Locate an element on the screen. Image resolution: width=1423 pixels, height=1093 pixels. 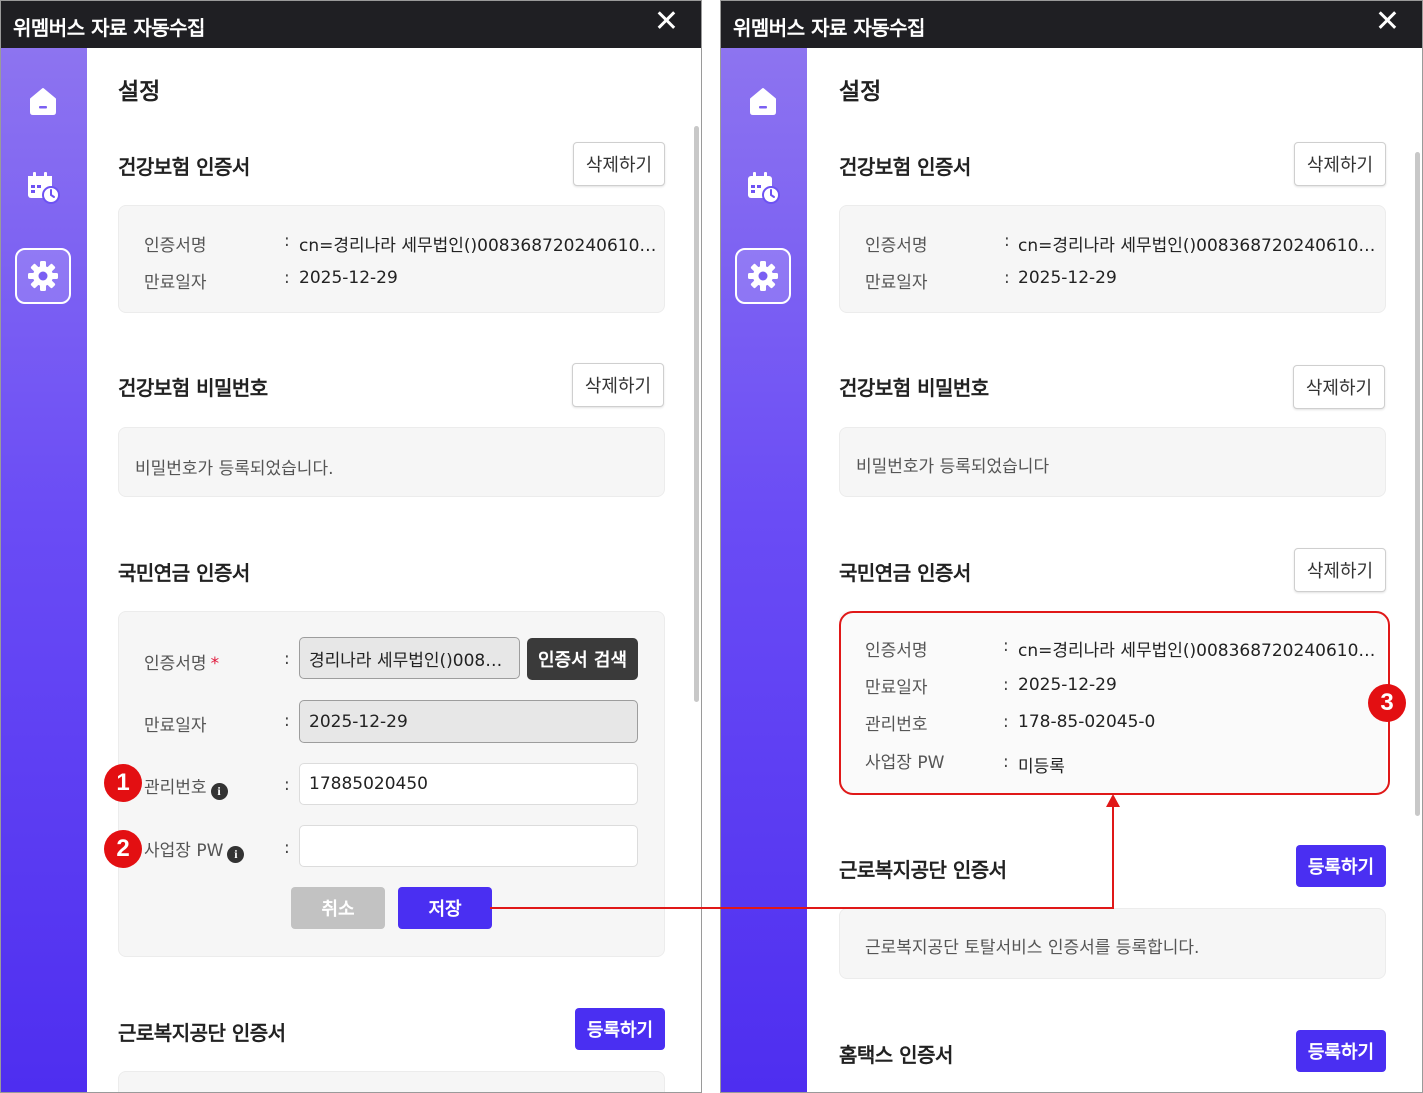
hometax-cert-title: 홈택스 인증서 is located at coordinates (896, 1055).